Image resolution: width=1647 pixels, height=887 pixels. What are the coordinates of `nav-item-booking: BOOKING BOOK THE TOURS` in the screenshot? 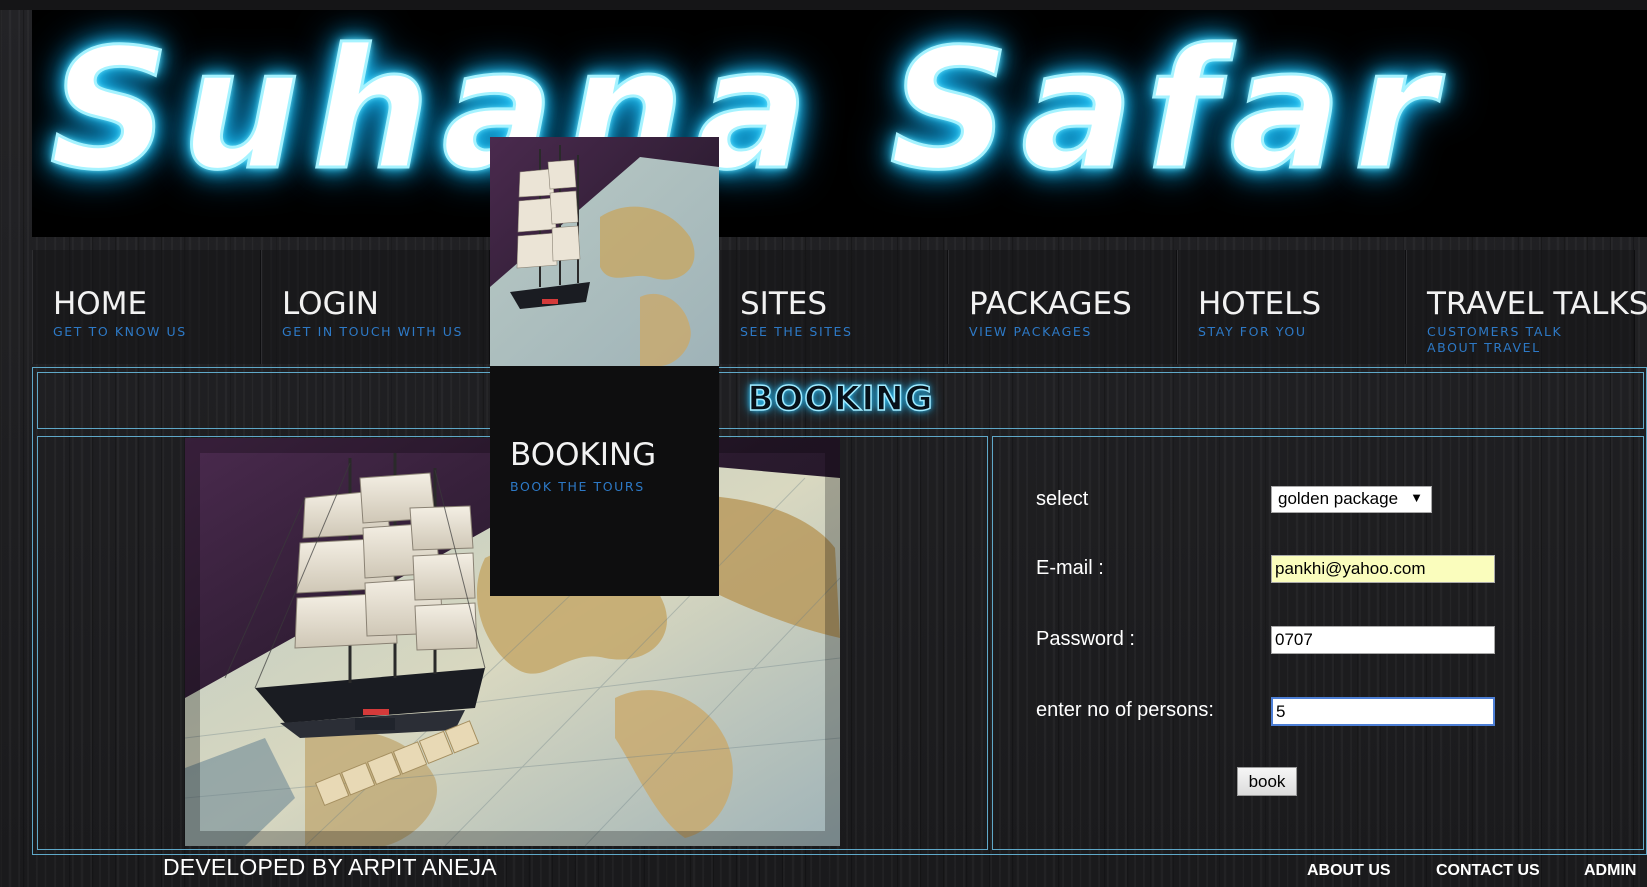 It's located at (604, 366).